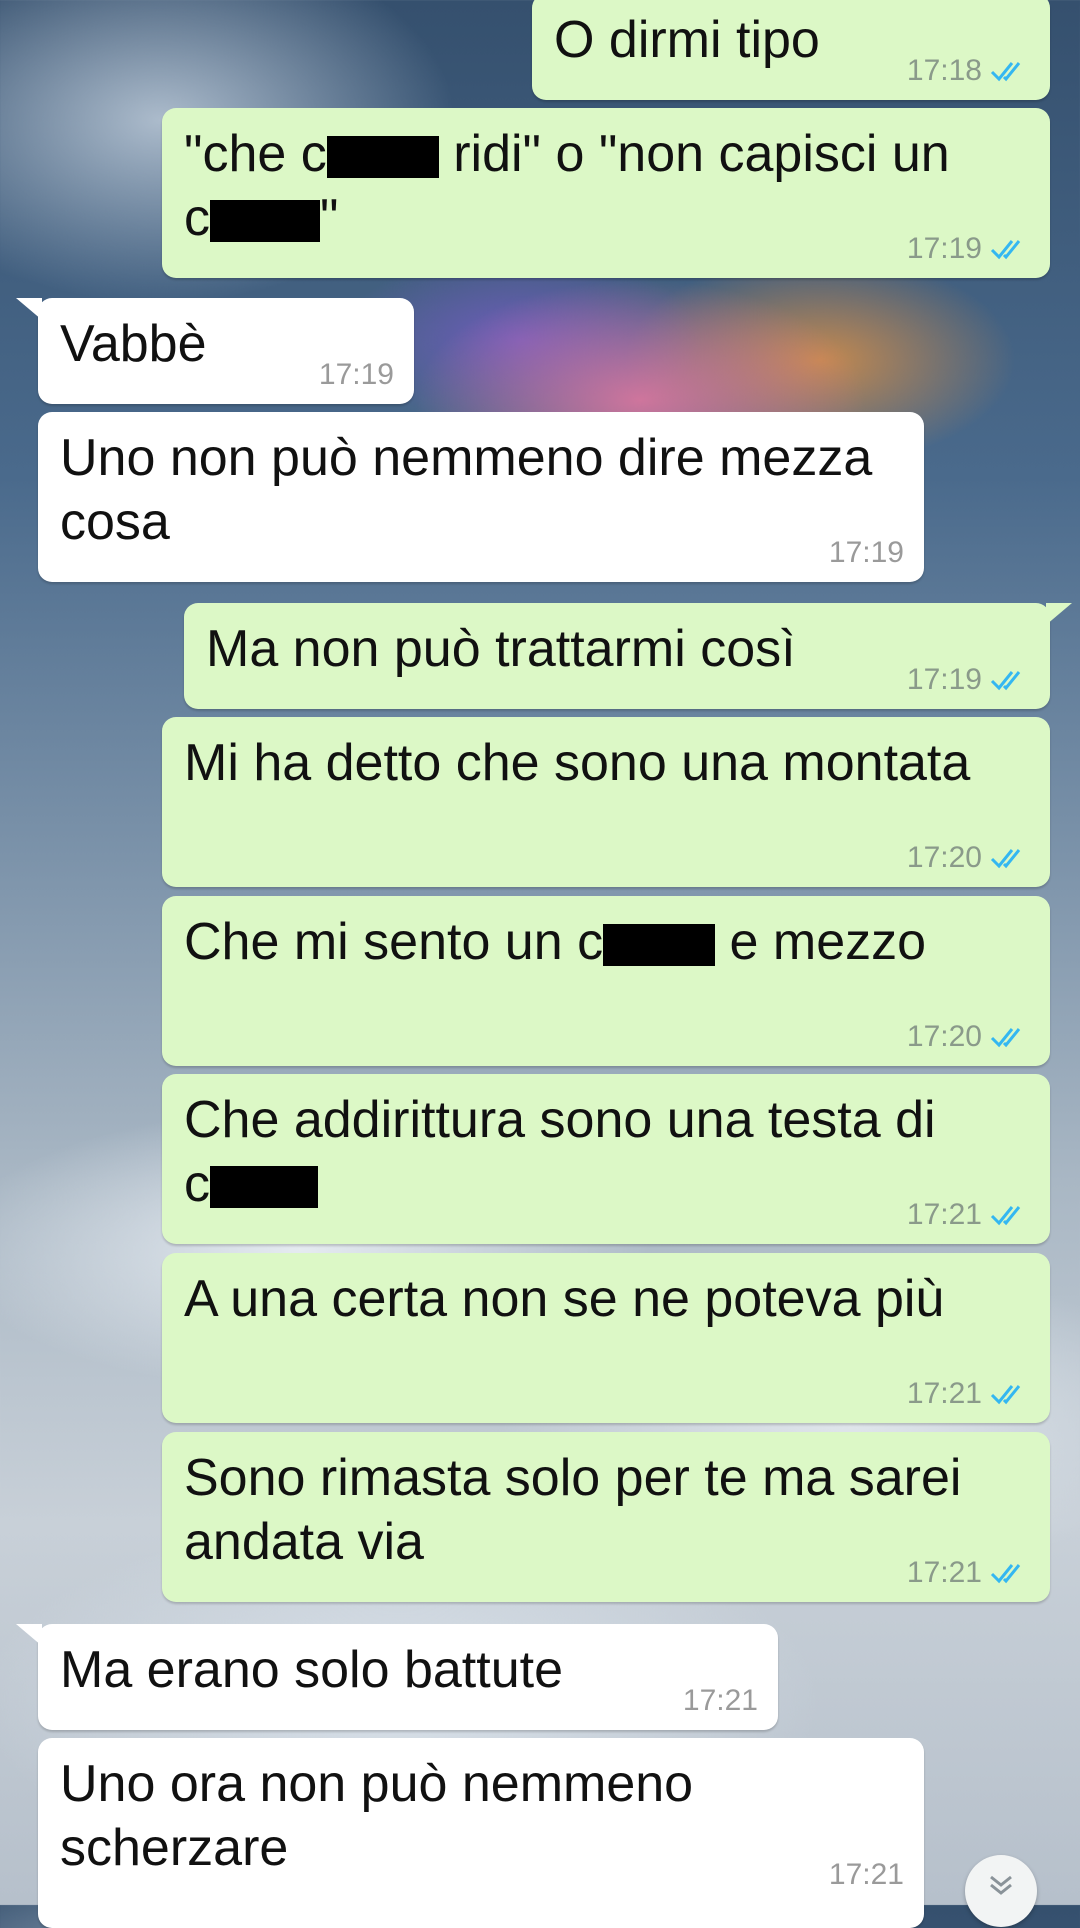  Describe the element at coordinates (311, 1670) in the screenshot. I see `message-text: Ma erano solo battute` at that location.